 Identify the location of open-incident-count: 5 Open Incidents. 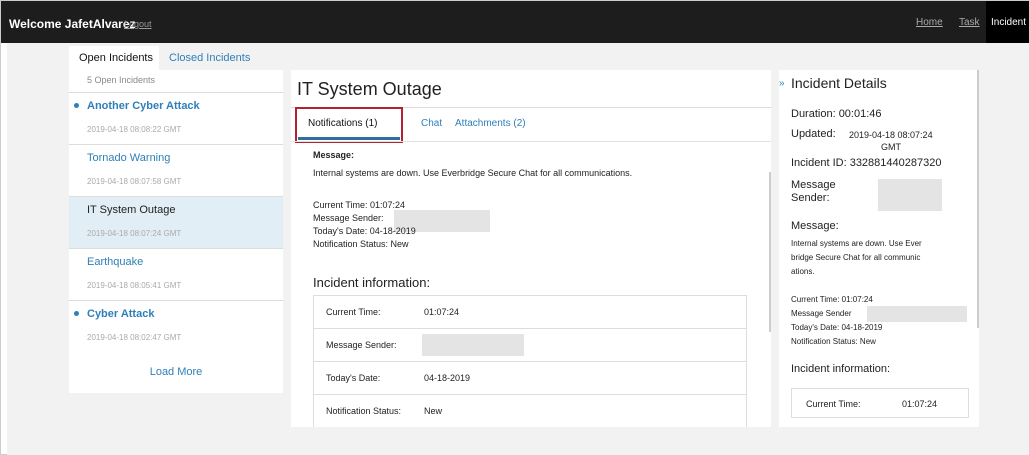
(121, 80).